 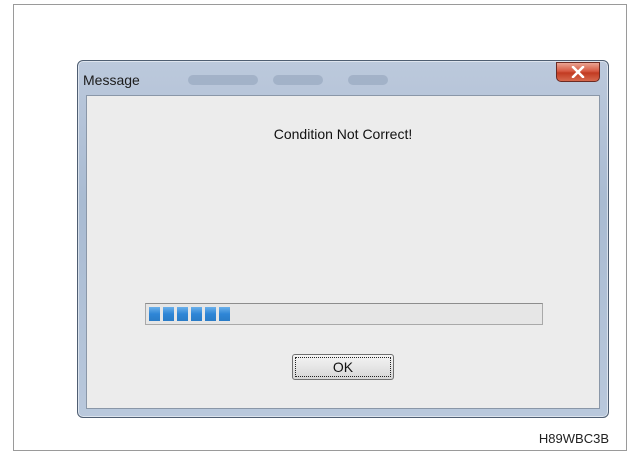 I want to click on ok-button-label: OK, so click(x=343, y=367).